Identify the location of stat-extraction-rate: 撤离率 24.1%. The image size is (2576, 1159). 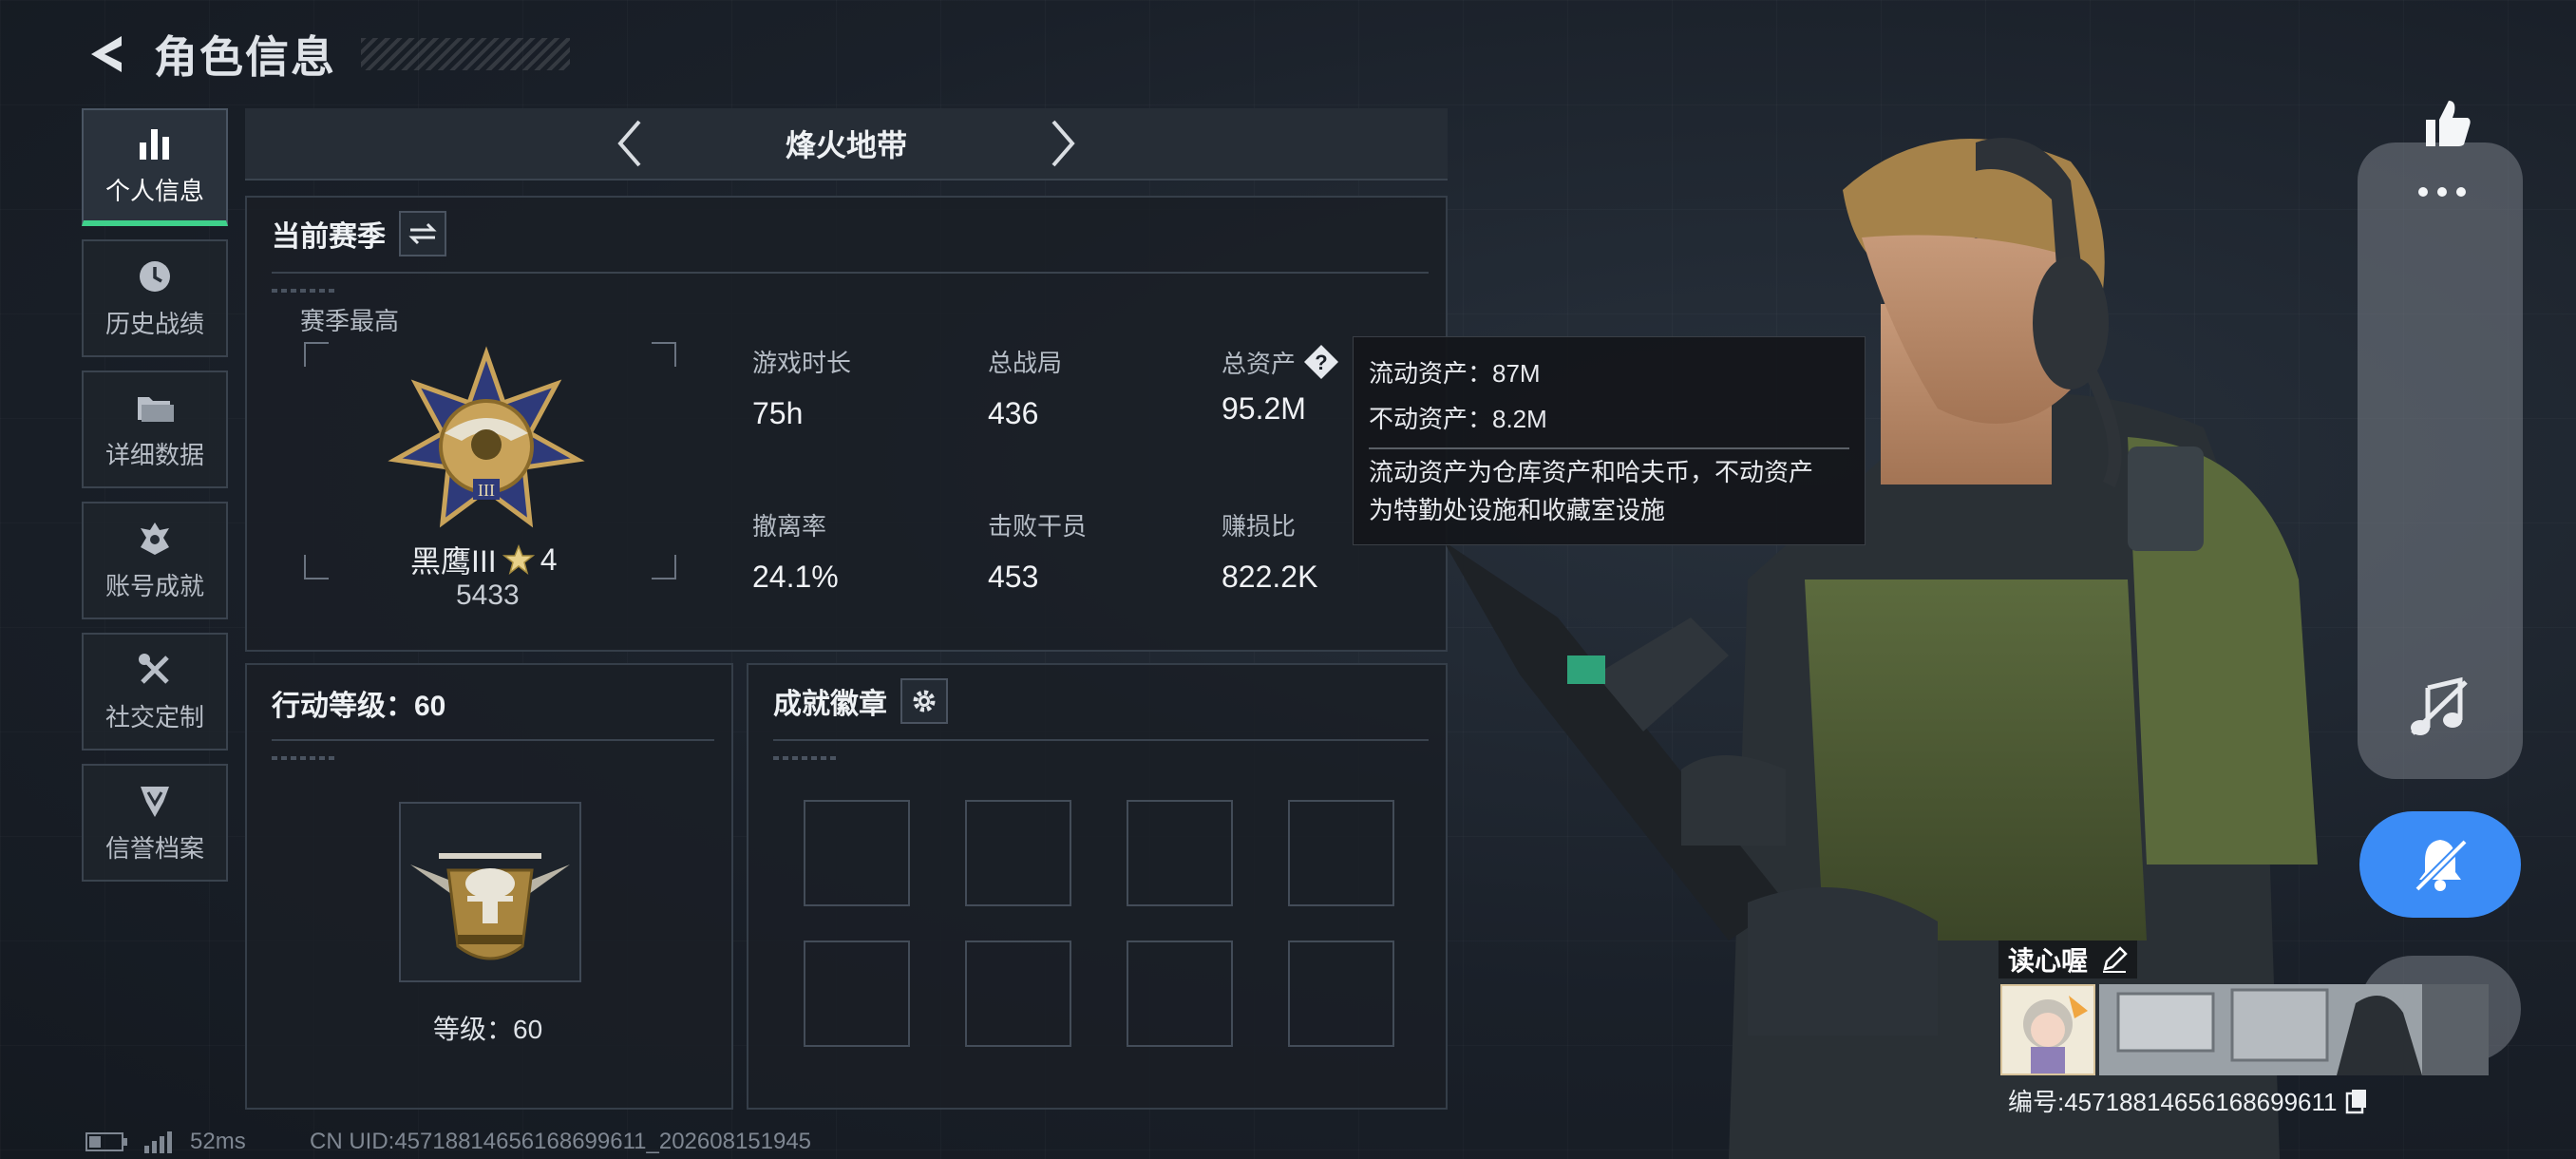
(795, 551).